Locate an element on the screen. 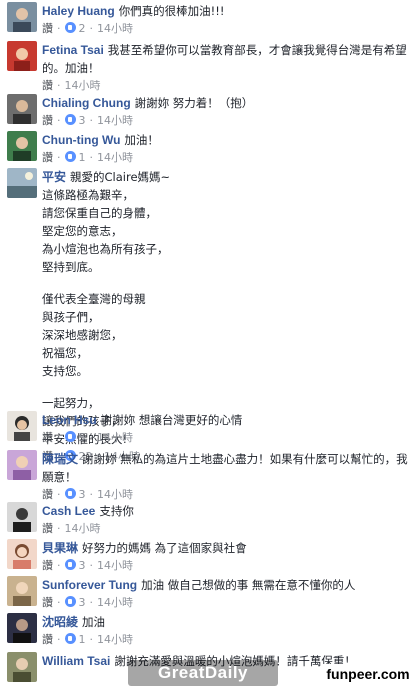 The height and width of the screenshot is (686, 420). commenter-name: 平安 is located at coordinates (54, 177).